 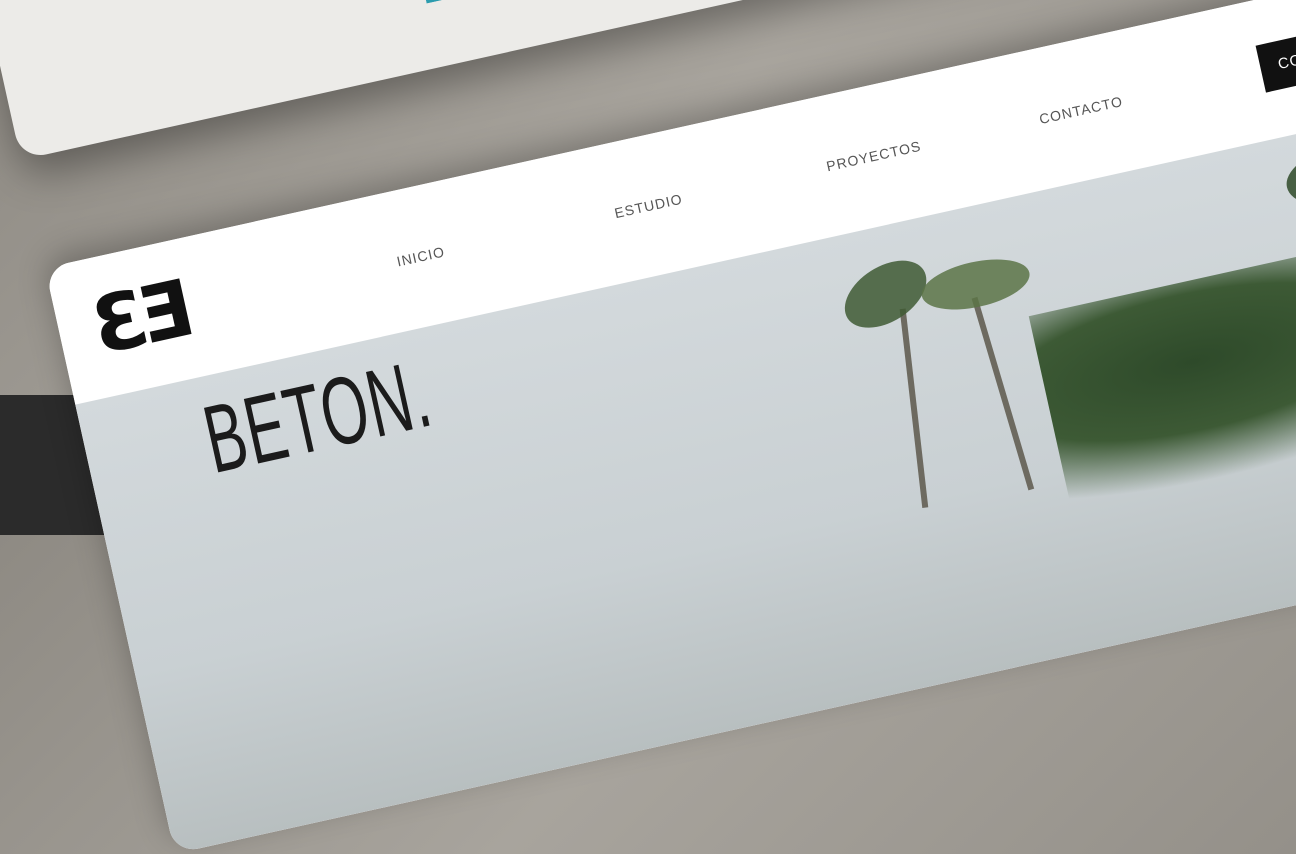 What do you see at coordinates (1288, 174) in the screenshot?
I see `palm-frond-image` at bounding box center [1288, 174].